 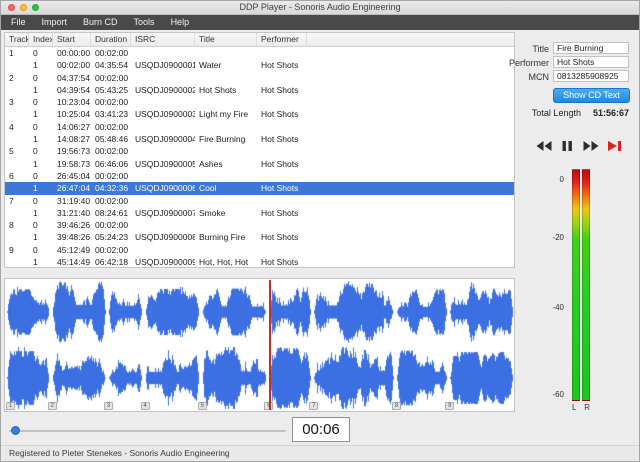 What do you see at coordinates (35, 7) in the screenshot?
I see `zoom-button` at bounding box center [35, 7].